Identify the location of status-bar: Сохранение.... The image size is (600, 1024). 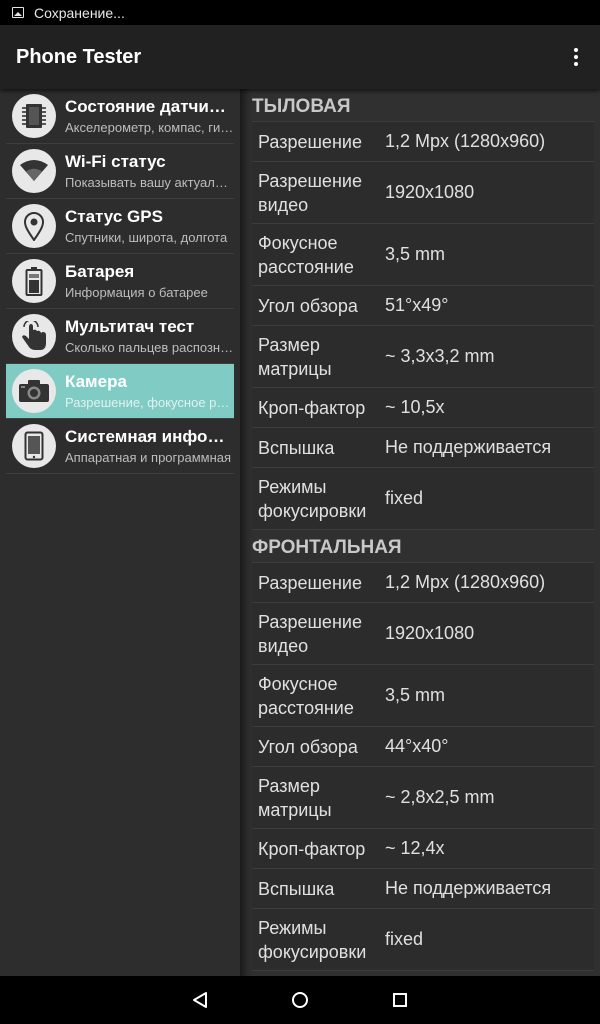
(300, 12).